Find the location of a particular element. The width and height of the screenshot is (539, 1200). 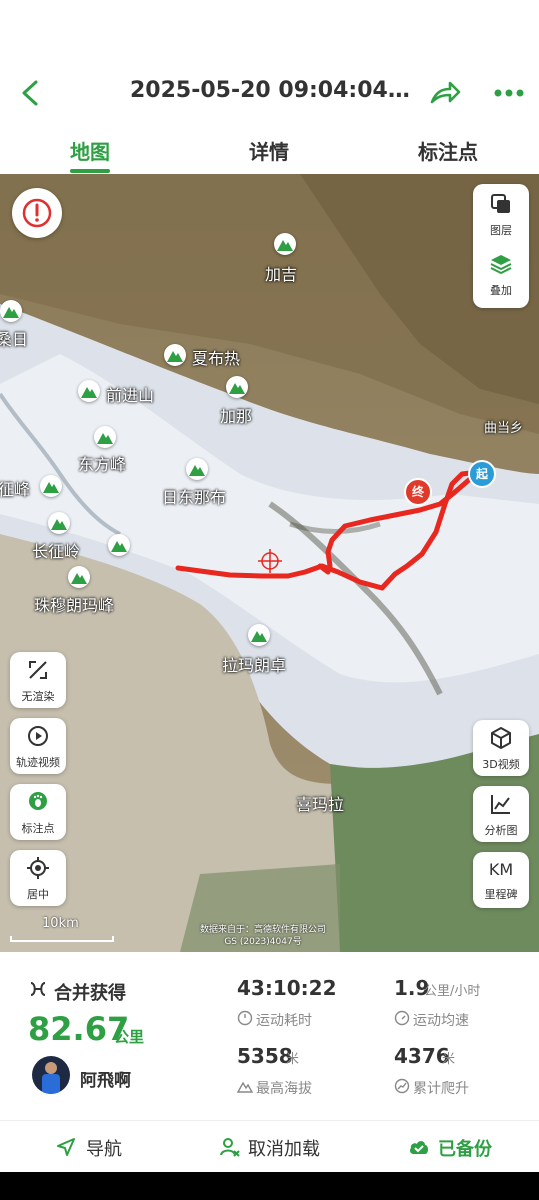

tab-map: 地图 is located at coordinates (90, 150).